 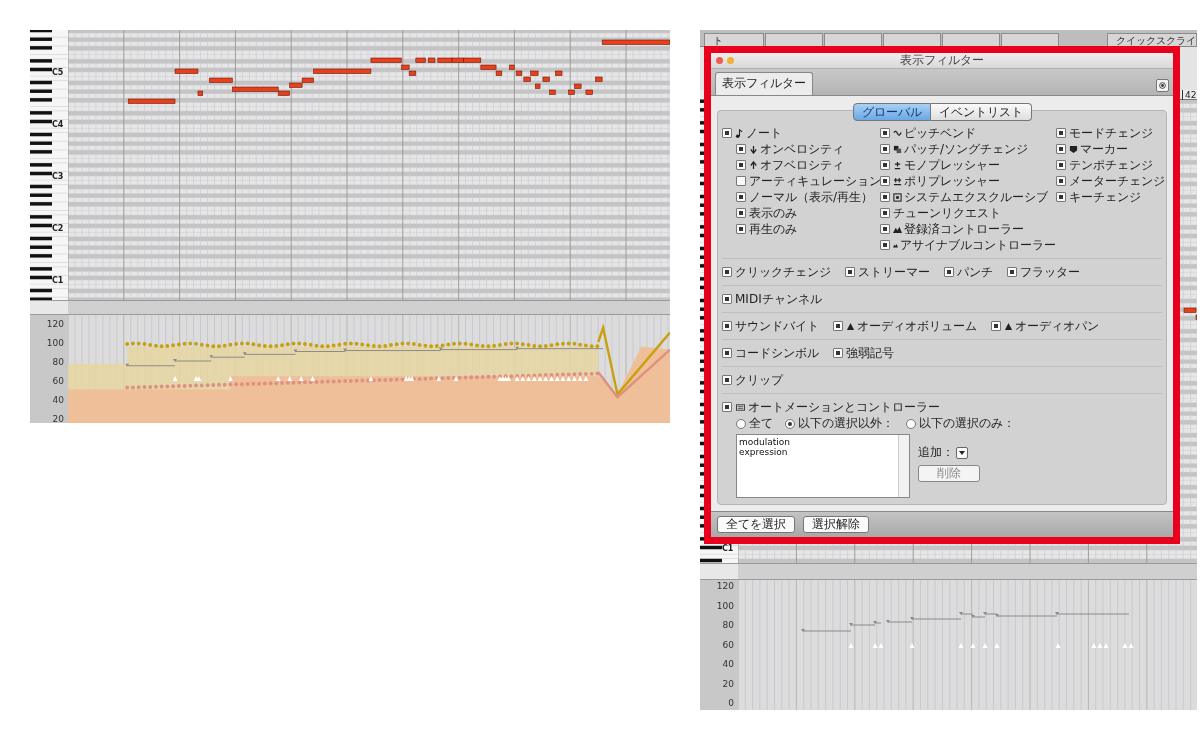 What do you see at coordinates (823, 466) in the screenshot?
I see `controller-list: modulation expression` at bounding box center [823, 466].